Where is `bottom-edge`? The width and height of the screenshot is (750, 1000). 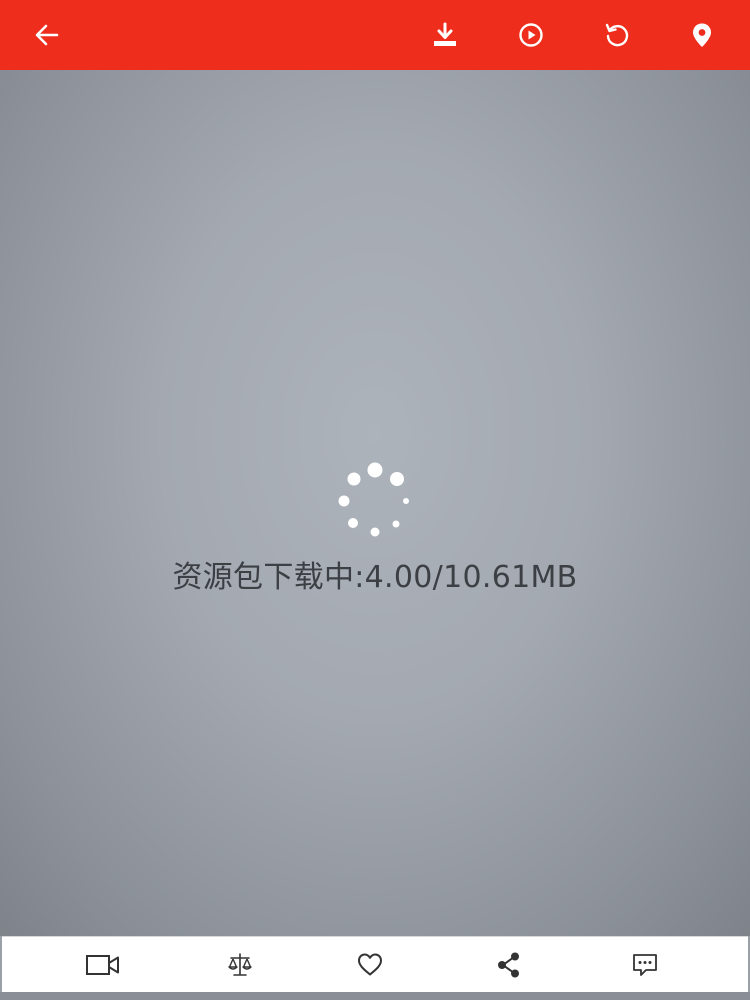
bottom-edge is located at coordinates (375, 996).